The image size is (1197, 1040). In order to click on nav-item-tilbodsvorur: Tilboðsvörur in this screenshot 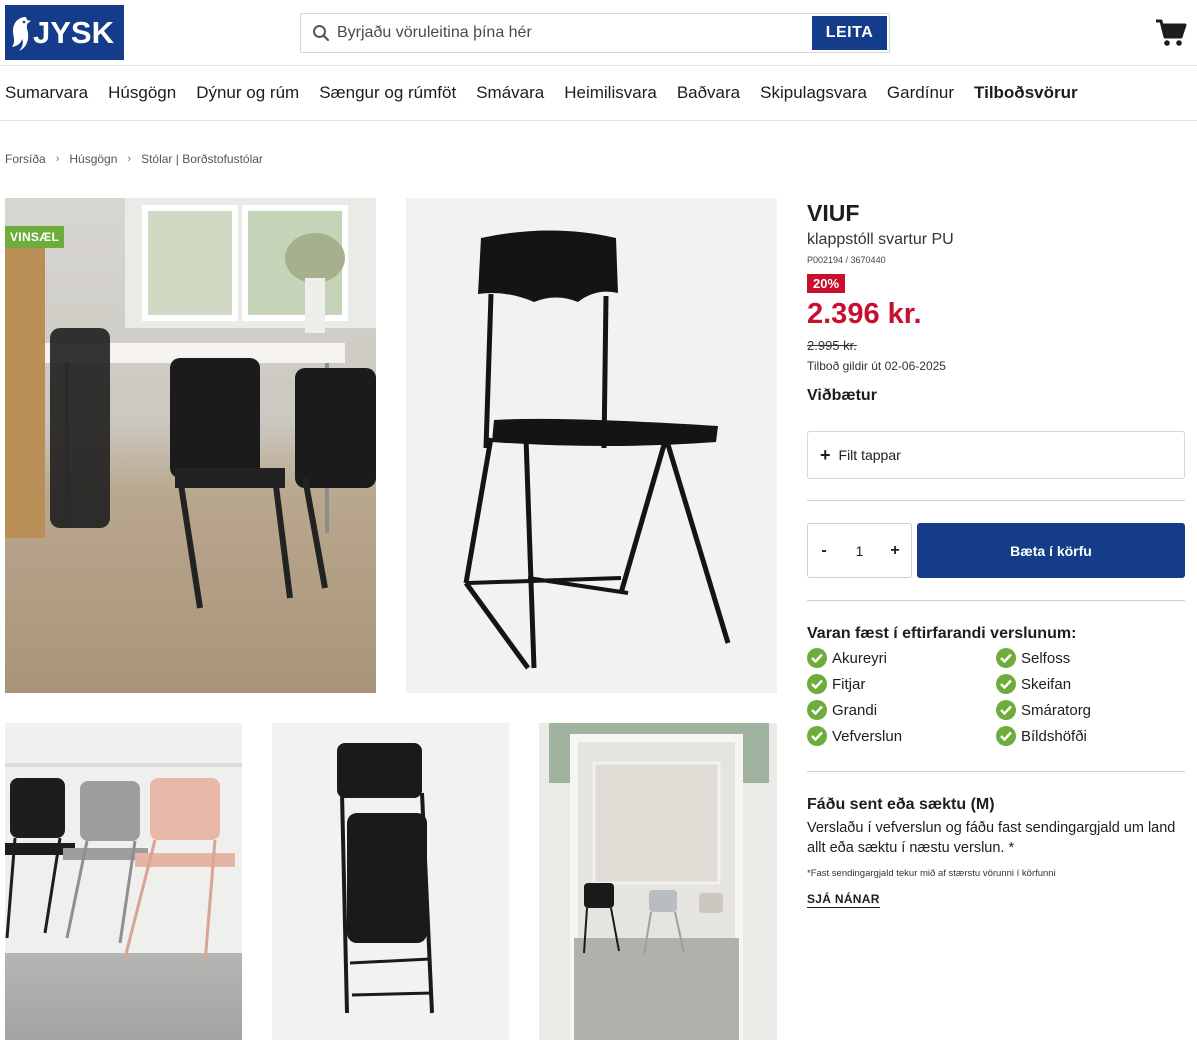, I will do `click(1026, 93)`.